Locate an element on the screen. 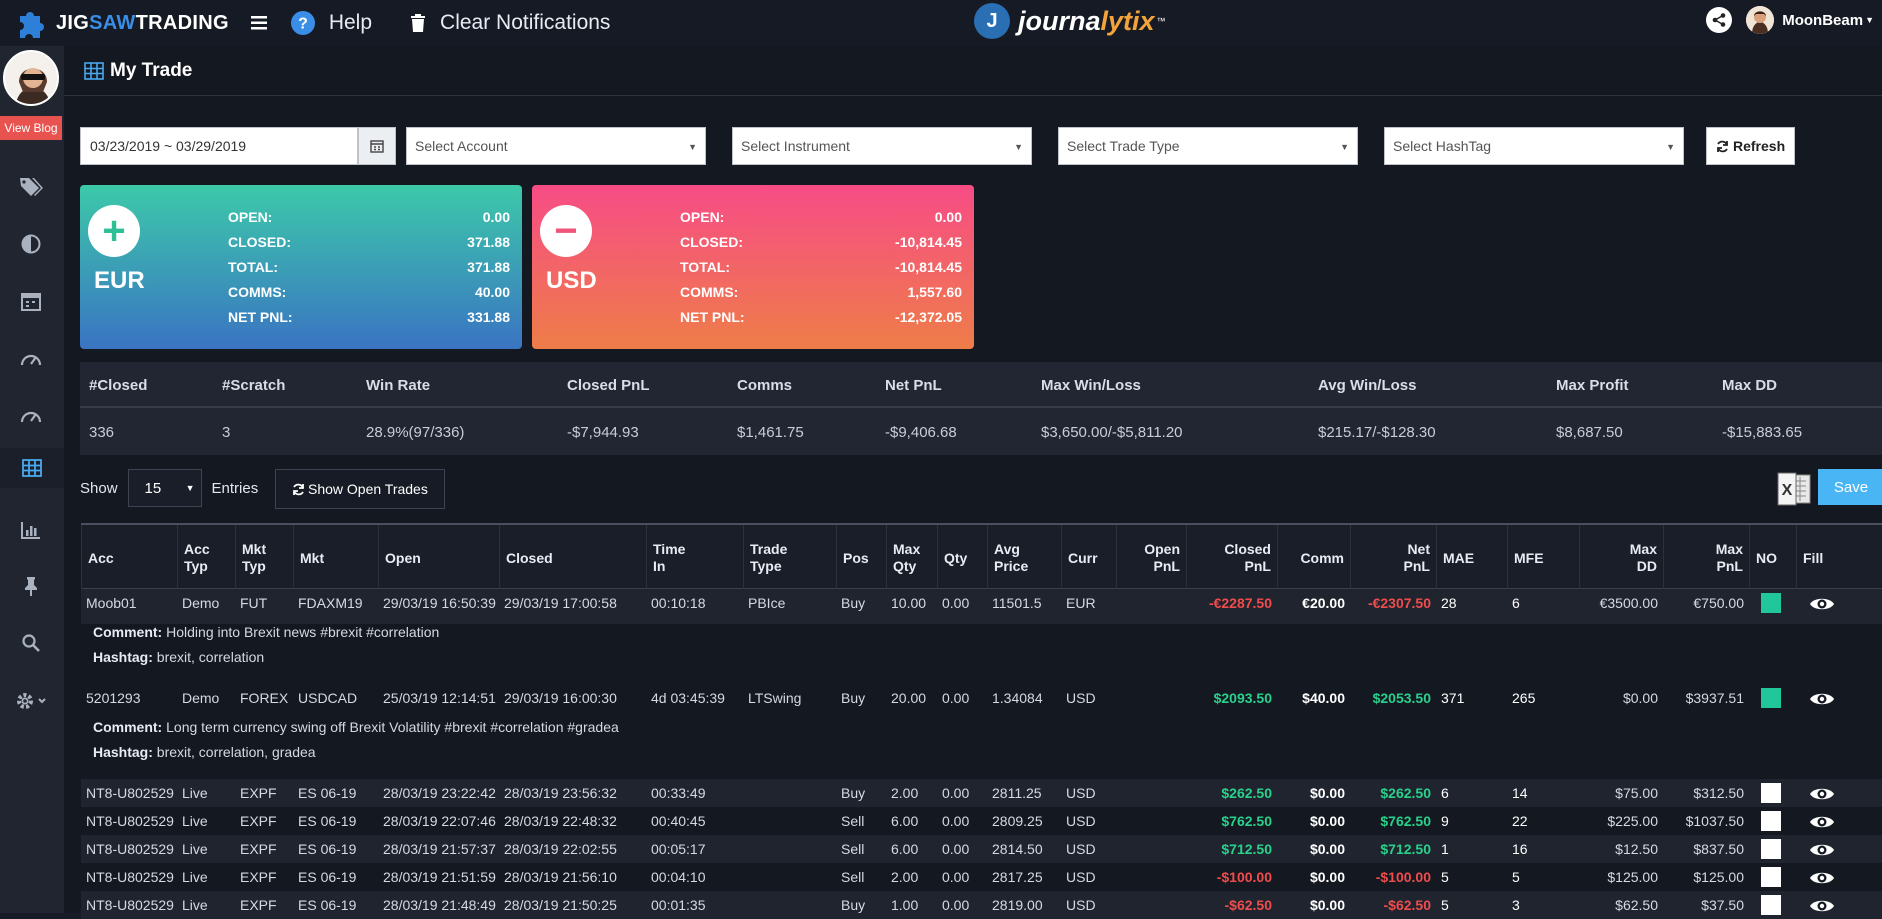 The height and width of the screenshot is (919, 1882). search-icon is located at coordinates (31, 643).